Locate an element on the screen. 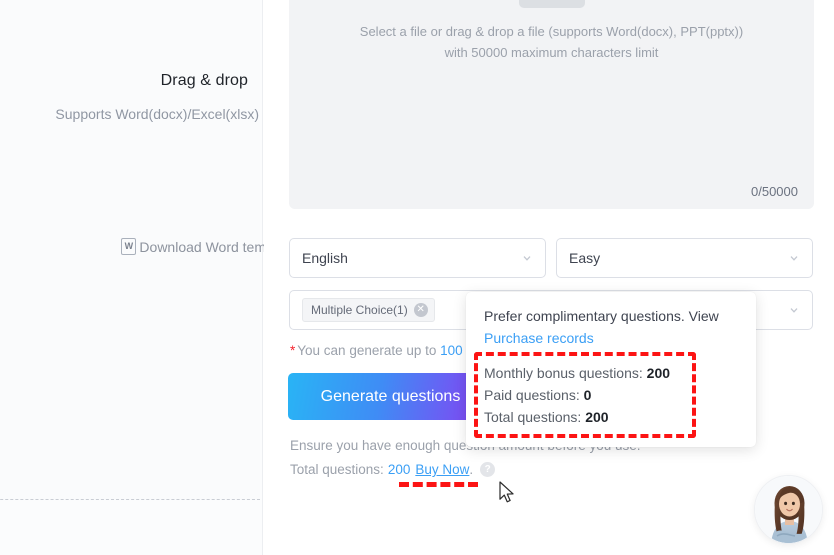 The width and height of the screenshot is (834, 555). purchase-records-link: Purchase records is located at coordinates (611, 338).